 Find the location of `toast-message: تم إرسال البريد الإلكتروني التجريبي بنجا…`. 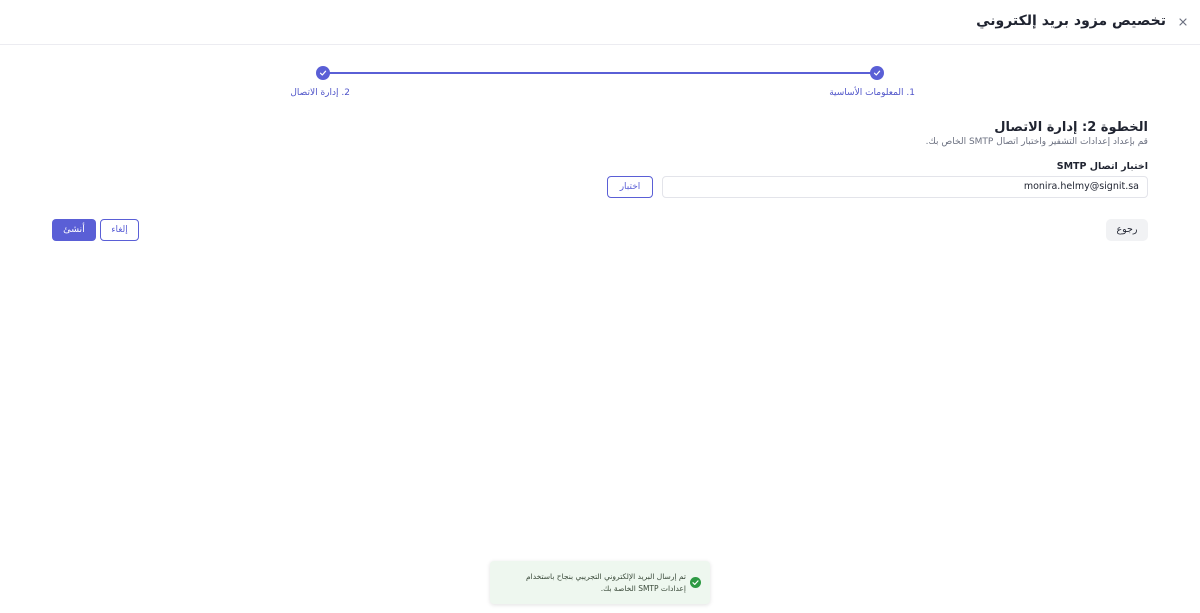

toast-message: تم إرسال البريد الإلكتروني التجريبي بنجا… is located at coordinates (605, 582).